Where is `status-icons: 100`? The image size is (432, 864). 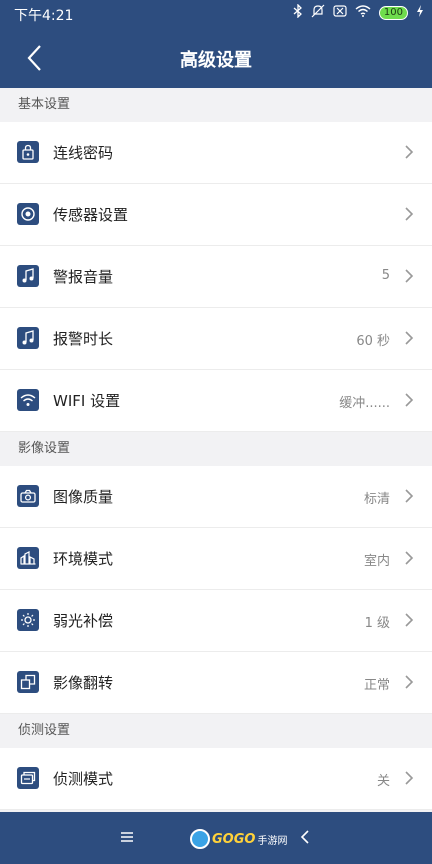
status-icons: 100 is located at coordinates (358, 12).